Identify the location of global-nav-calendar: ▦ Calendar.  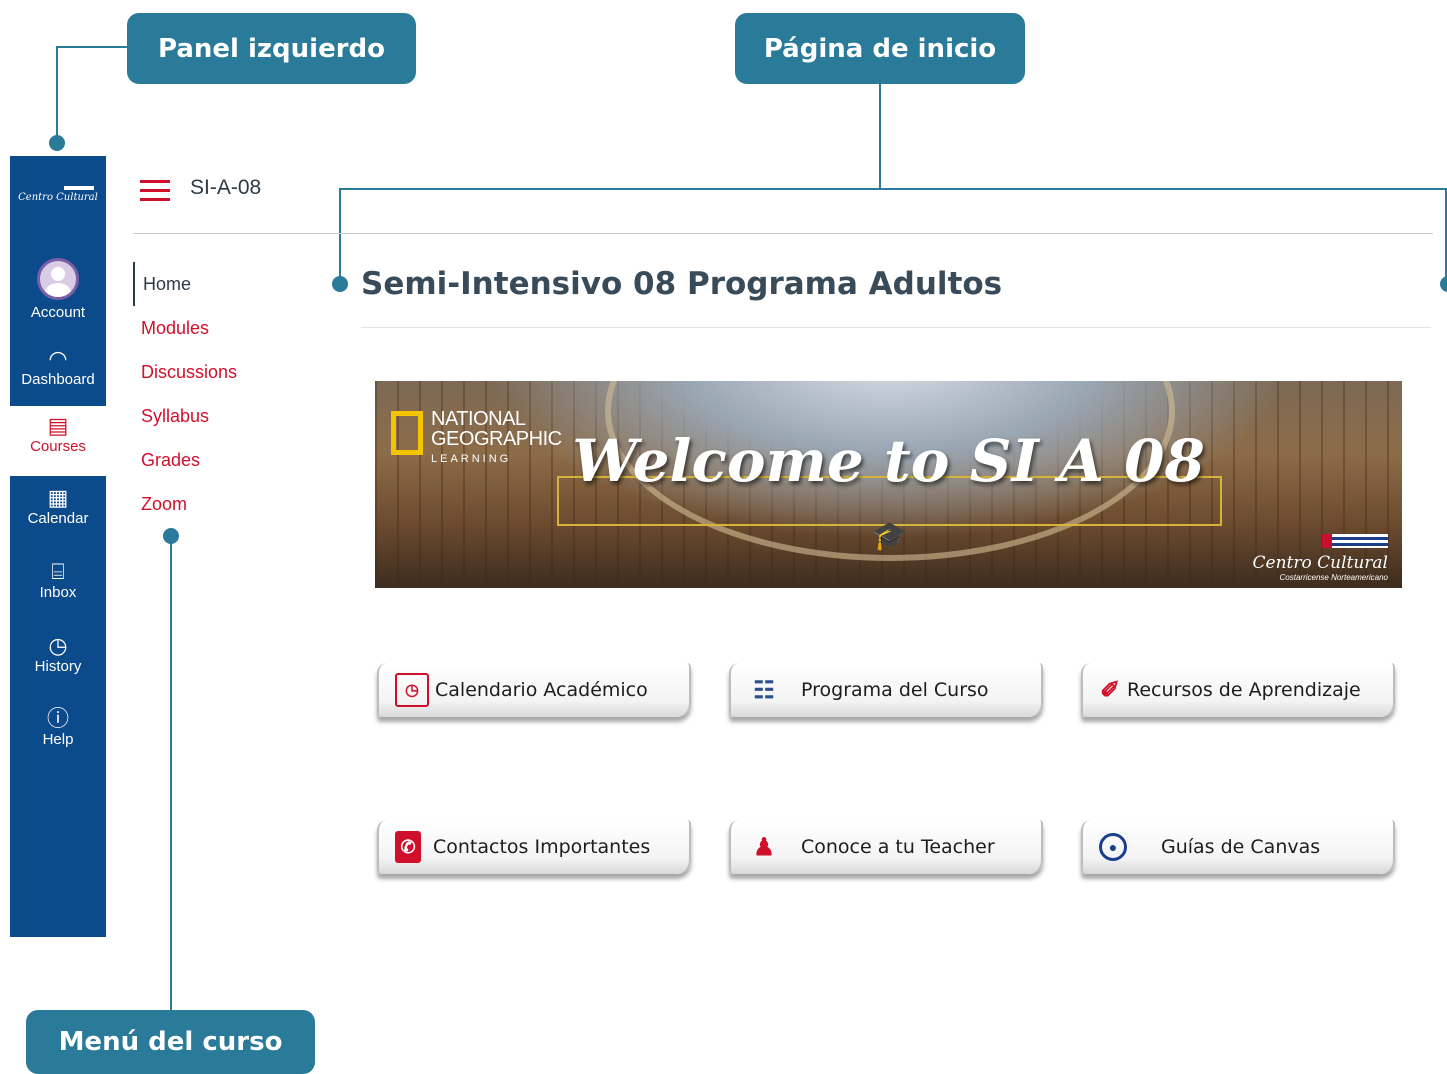
(58, 506).